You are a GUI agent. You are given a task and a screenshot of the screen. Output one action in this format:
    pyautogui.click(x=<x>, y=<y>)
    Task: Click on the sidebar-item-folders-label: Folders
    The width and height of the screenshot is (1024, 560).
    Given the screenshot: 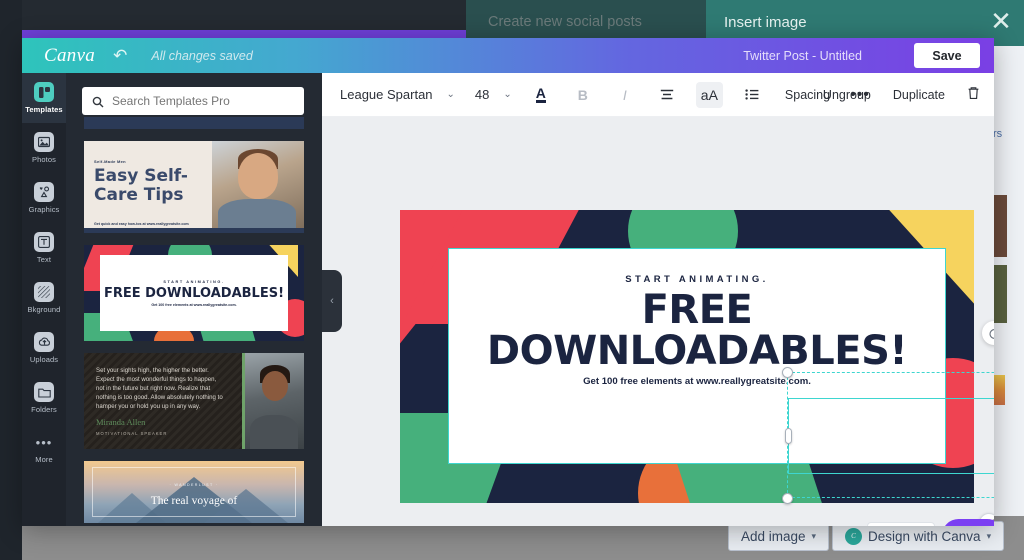 What is the action you would take?
    pyautogui.click(x=44, y=409)
    